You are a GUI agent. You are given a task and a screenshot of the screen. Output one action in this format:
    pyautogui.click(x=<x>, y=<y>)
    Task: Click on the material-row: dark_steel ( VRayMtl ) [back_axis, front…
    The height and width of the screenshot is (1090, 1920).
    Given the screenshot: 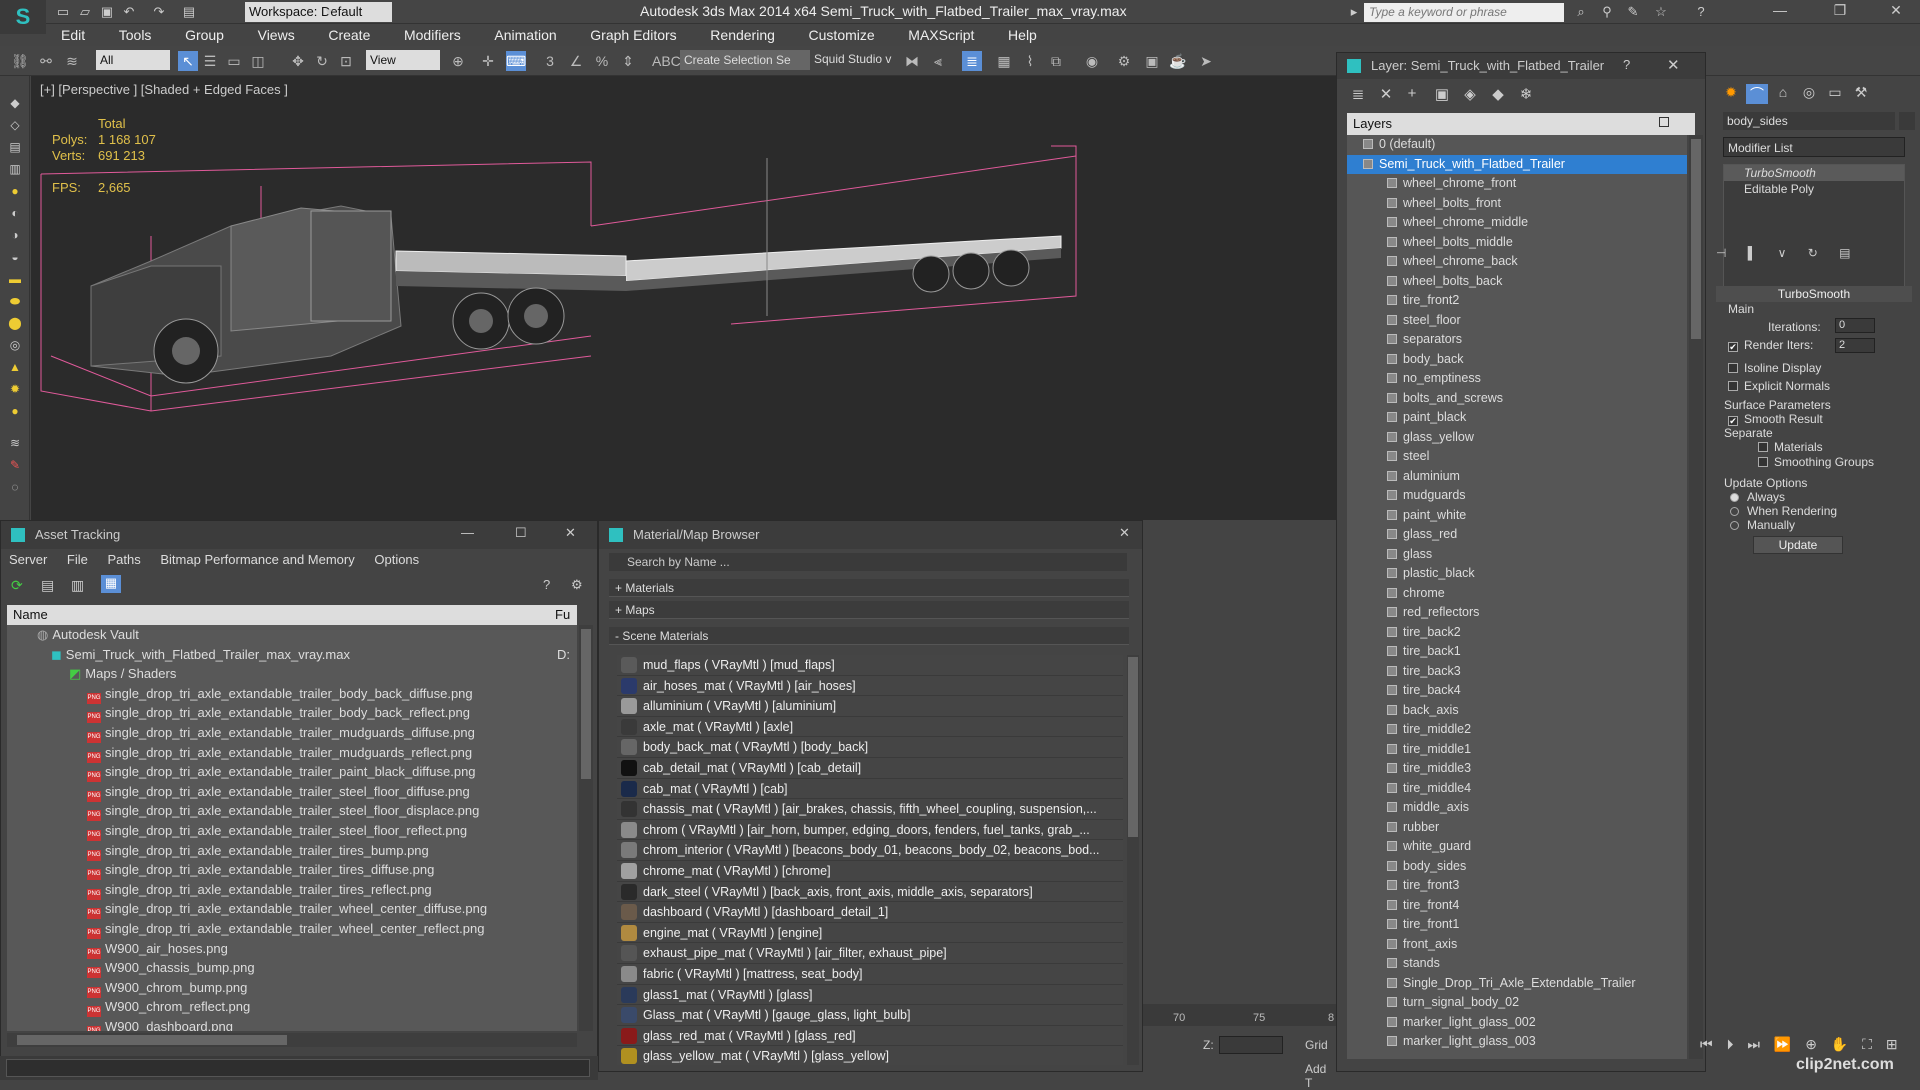 What is the action you would take?
    pyautogui.click(x=870, y=892)
    